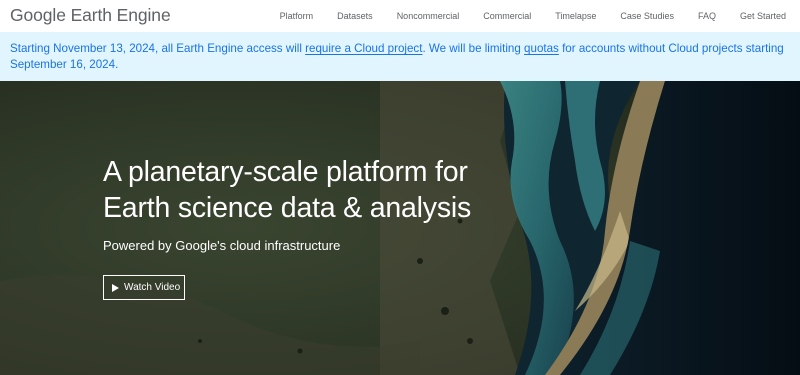 The height and width of the screenshot is (375, 800). What do you see at coordinates (763, 16) in the screenshot?
I see `nav-get-started: Get Started` at bounding box center [763, 16].